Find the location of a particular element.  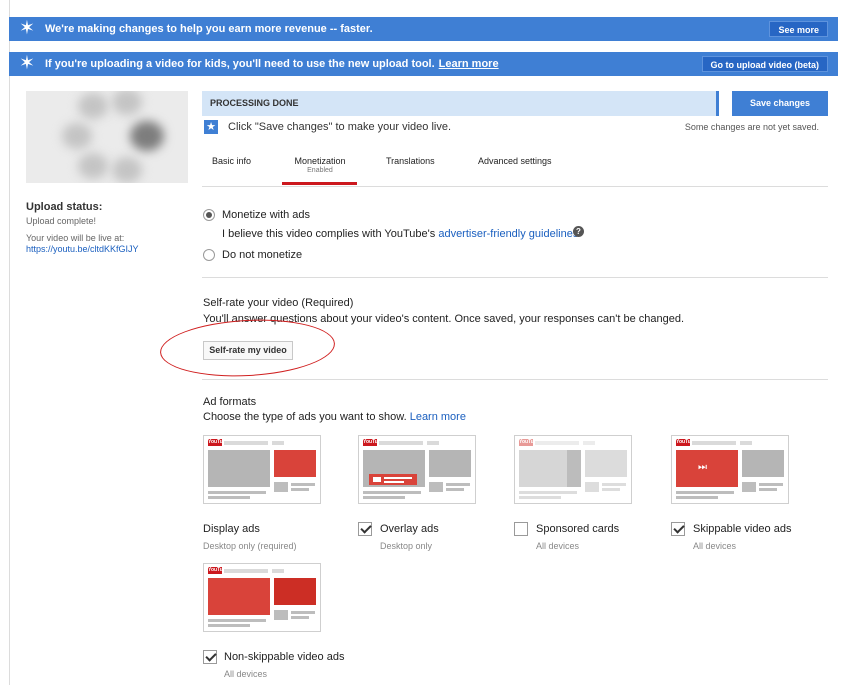

tab-monetization: Monetization Enabled is located at coordinates (320, 165).